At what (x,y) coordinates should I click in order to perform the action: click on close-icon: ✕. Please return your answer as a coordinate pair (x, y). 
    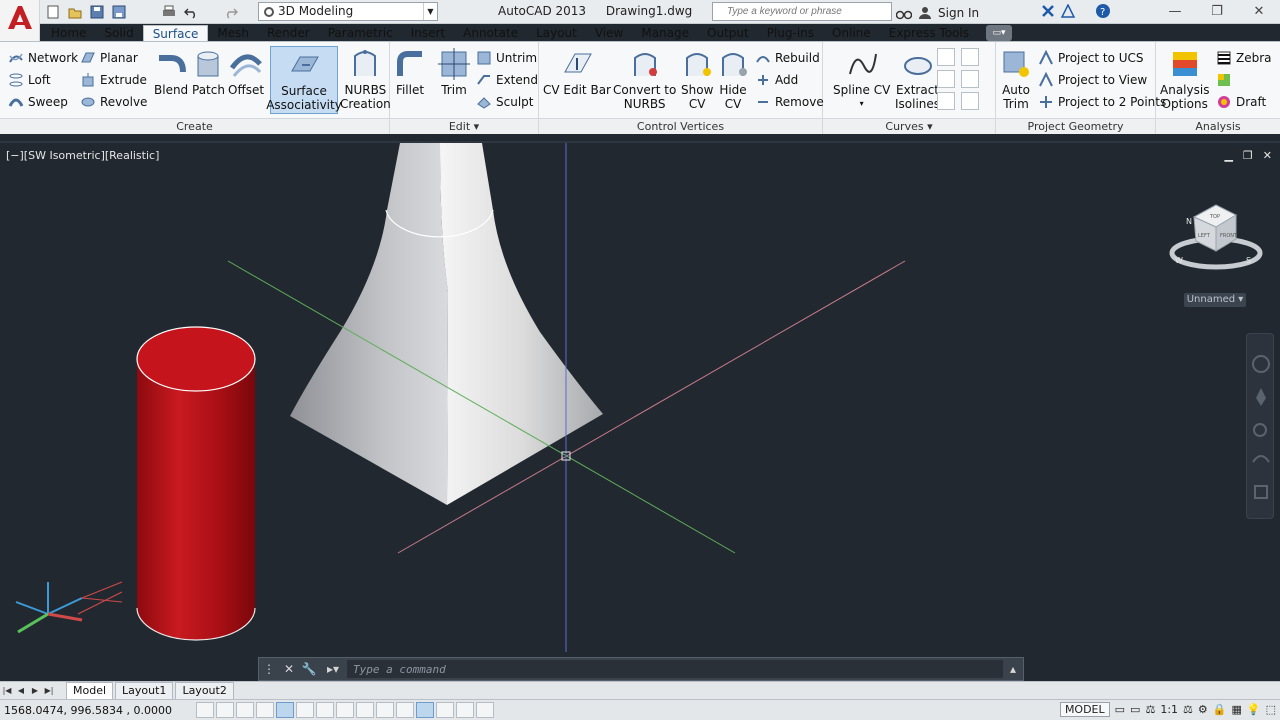
    Looking at the image, I should click on (1259, 11).